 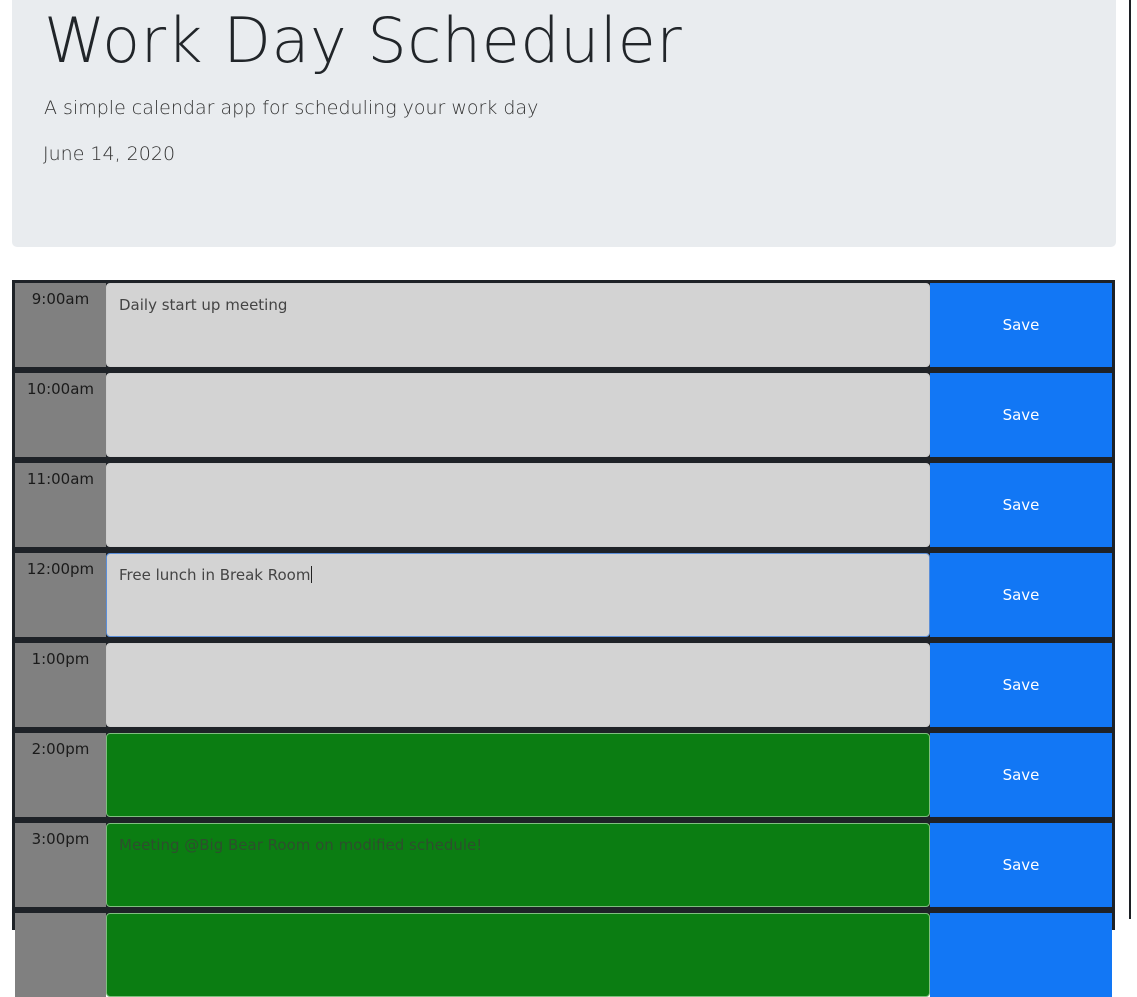 What do you see at coordinates (312, 574) in the screenshot?
I see `text-cursor` at bounding box center [312, 574].